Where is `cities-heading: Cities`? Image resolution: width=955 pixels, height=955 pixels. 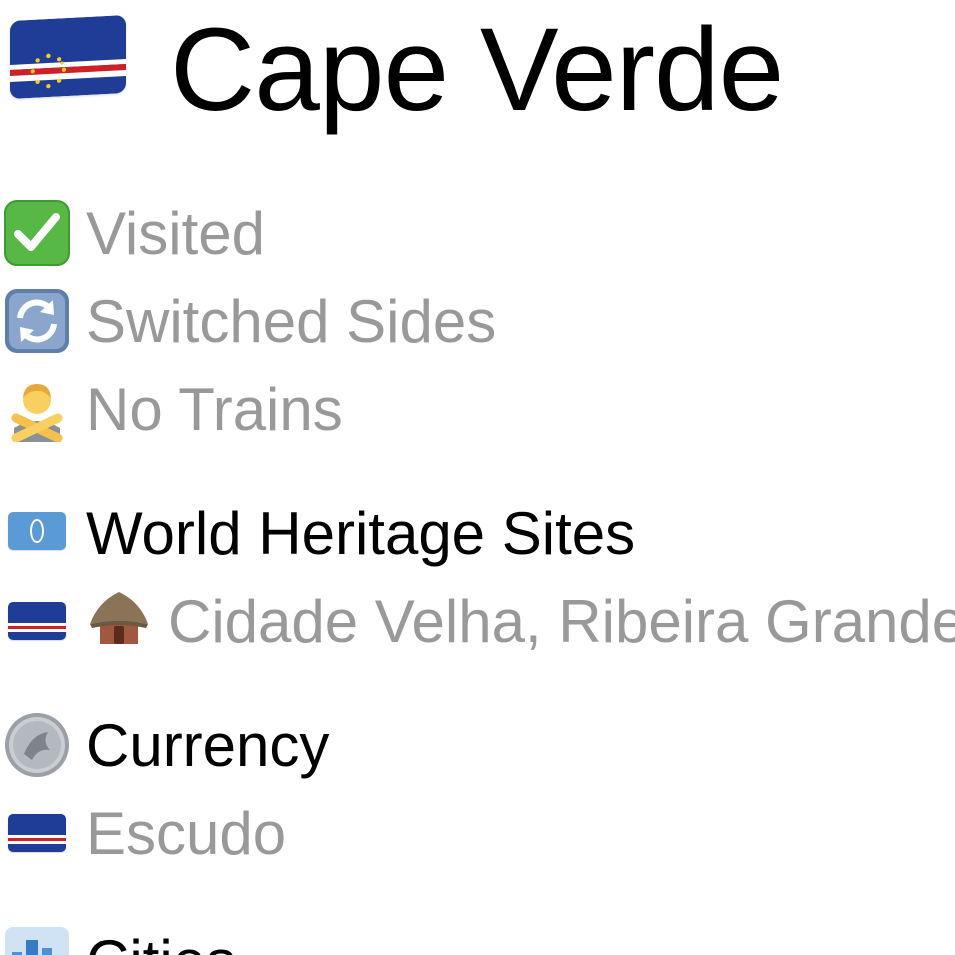
cities-heading: Cities is located at coordinates (161, 938).